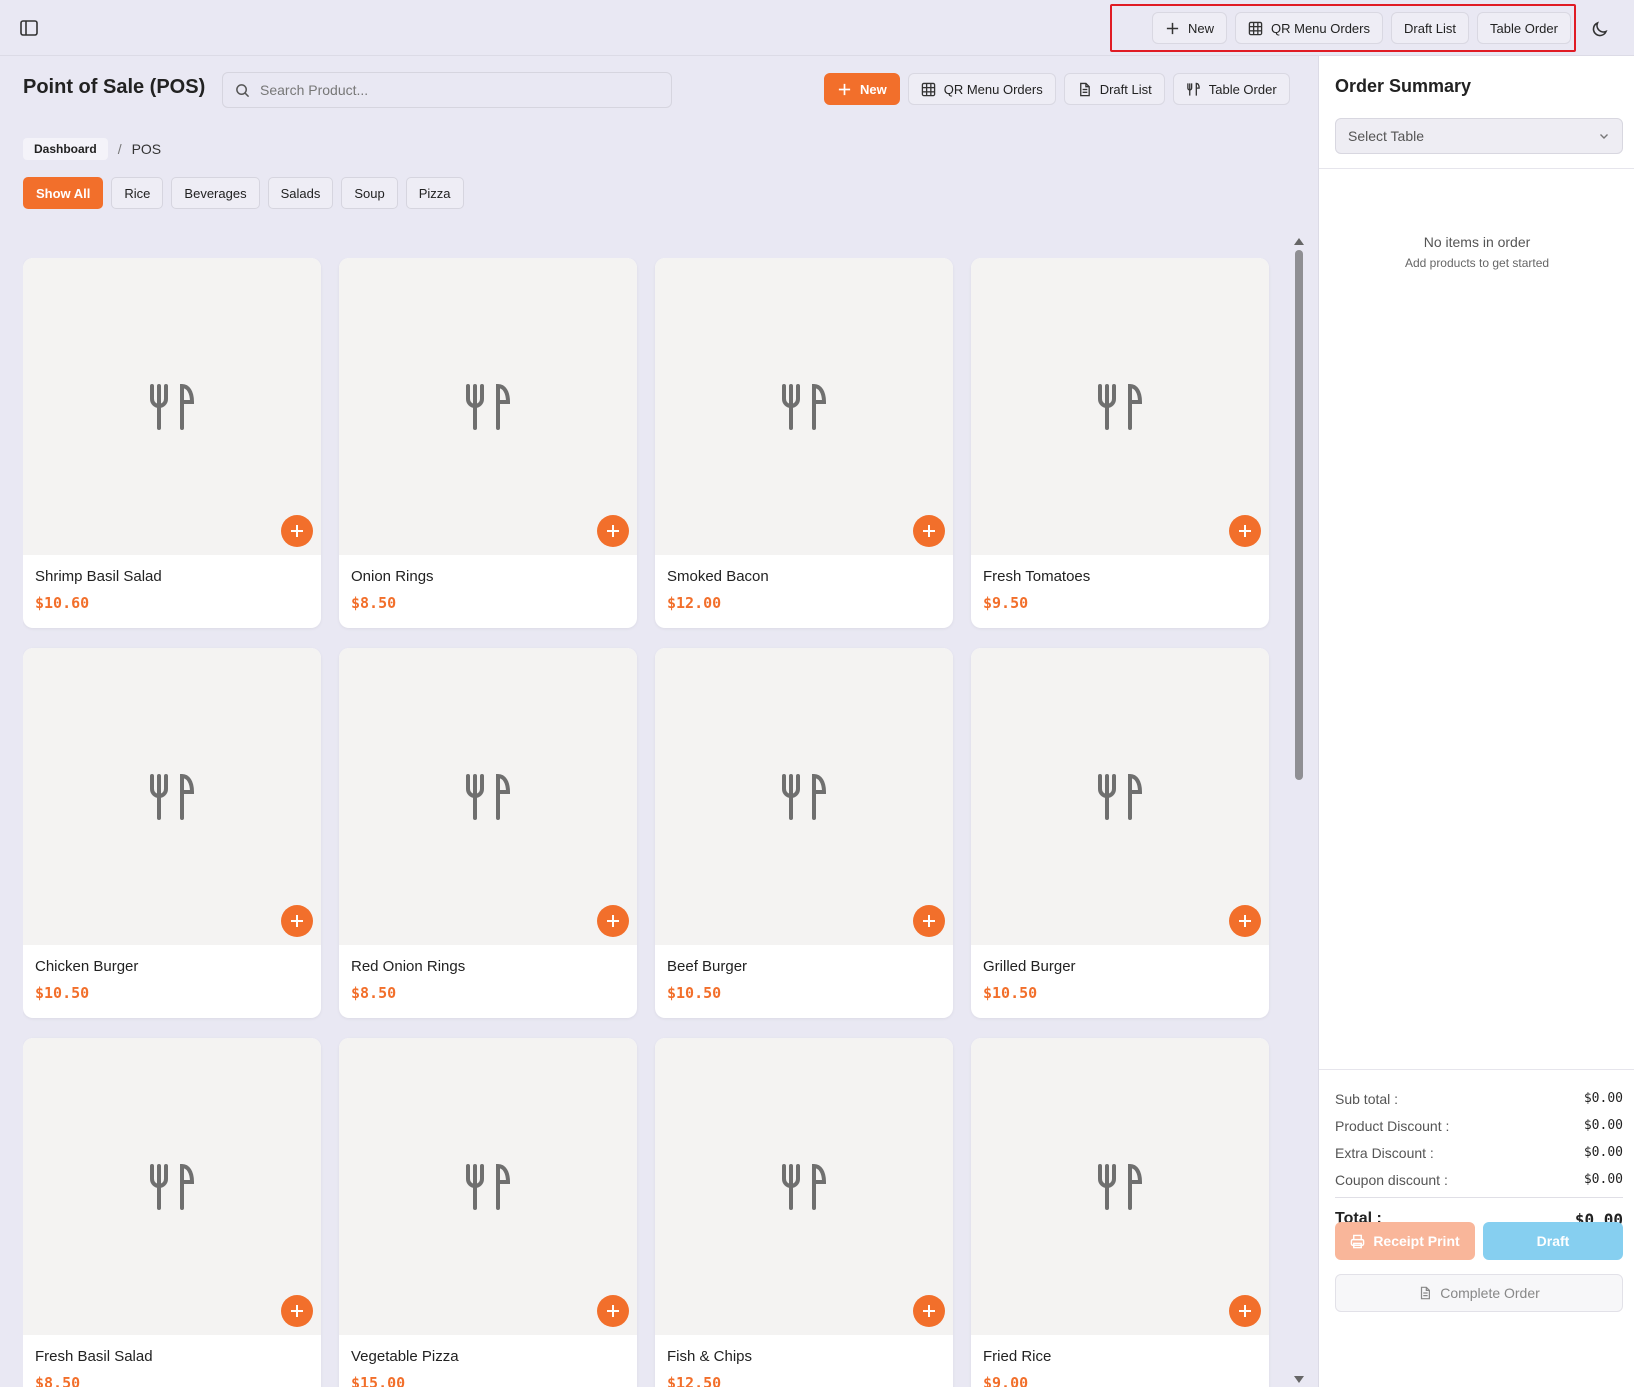 This screenshot has height=1387, width=1634. I want to click on top-qr-menu-orders-button: QR Menu Orders, so click(1309, 28).